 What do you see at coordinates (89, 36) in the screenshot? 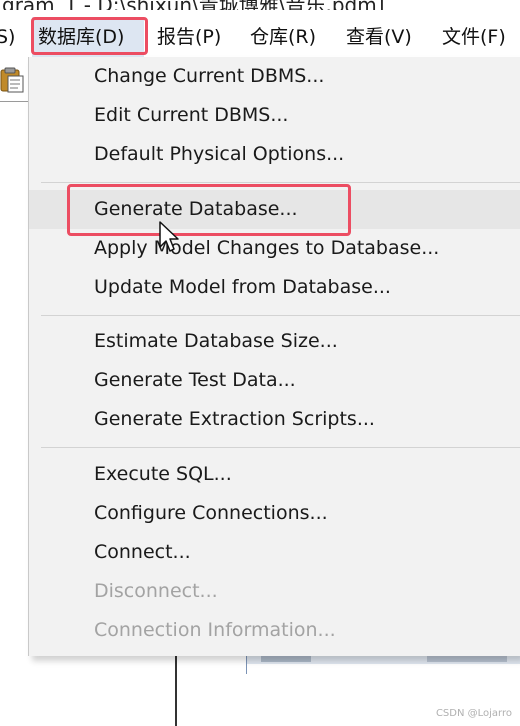
I see `annotation-highlight-database-menu` at bounding box center [89, 36].